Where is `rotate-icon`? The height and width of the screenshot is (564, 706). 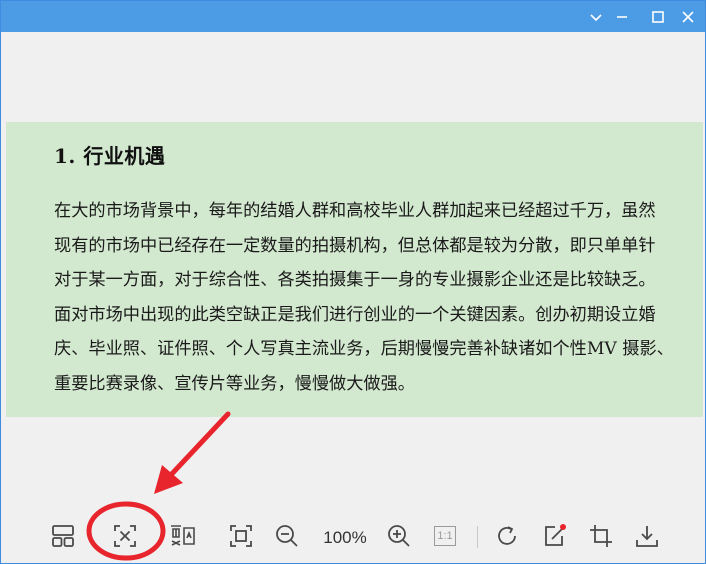 rotate-icon is located at coordinates (507, 536).